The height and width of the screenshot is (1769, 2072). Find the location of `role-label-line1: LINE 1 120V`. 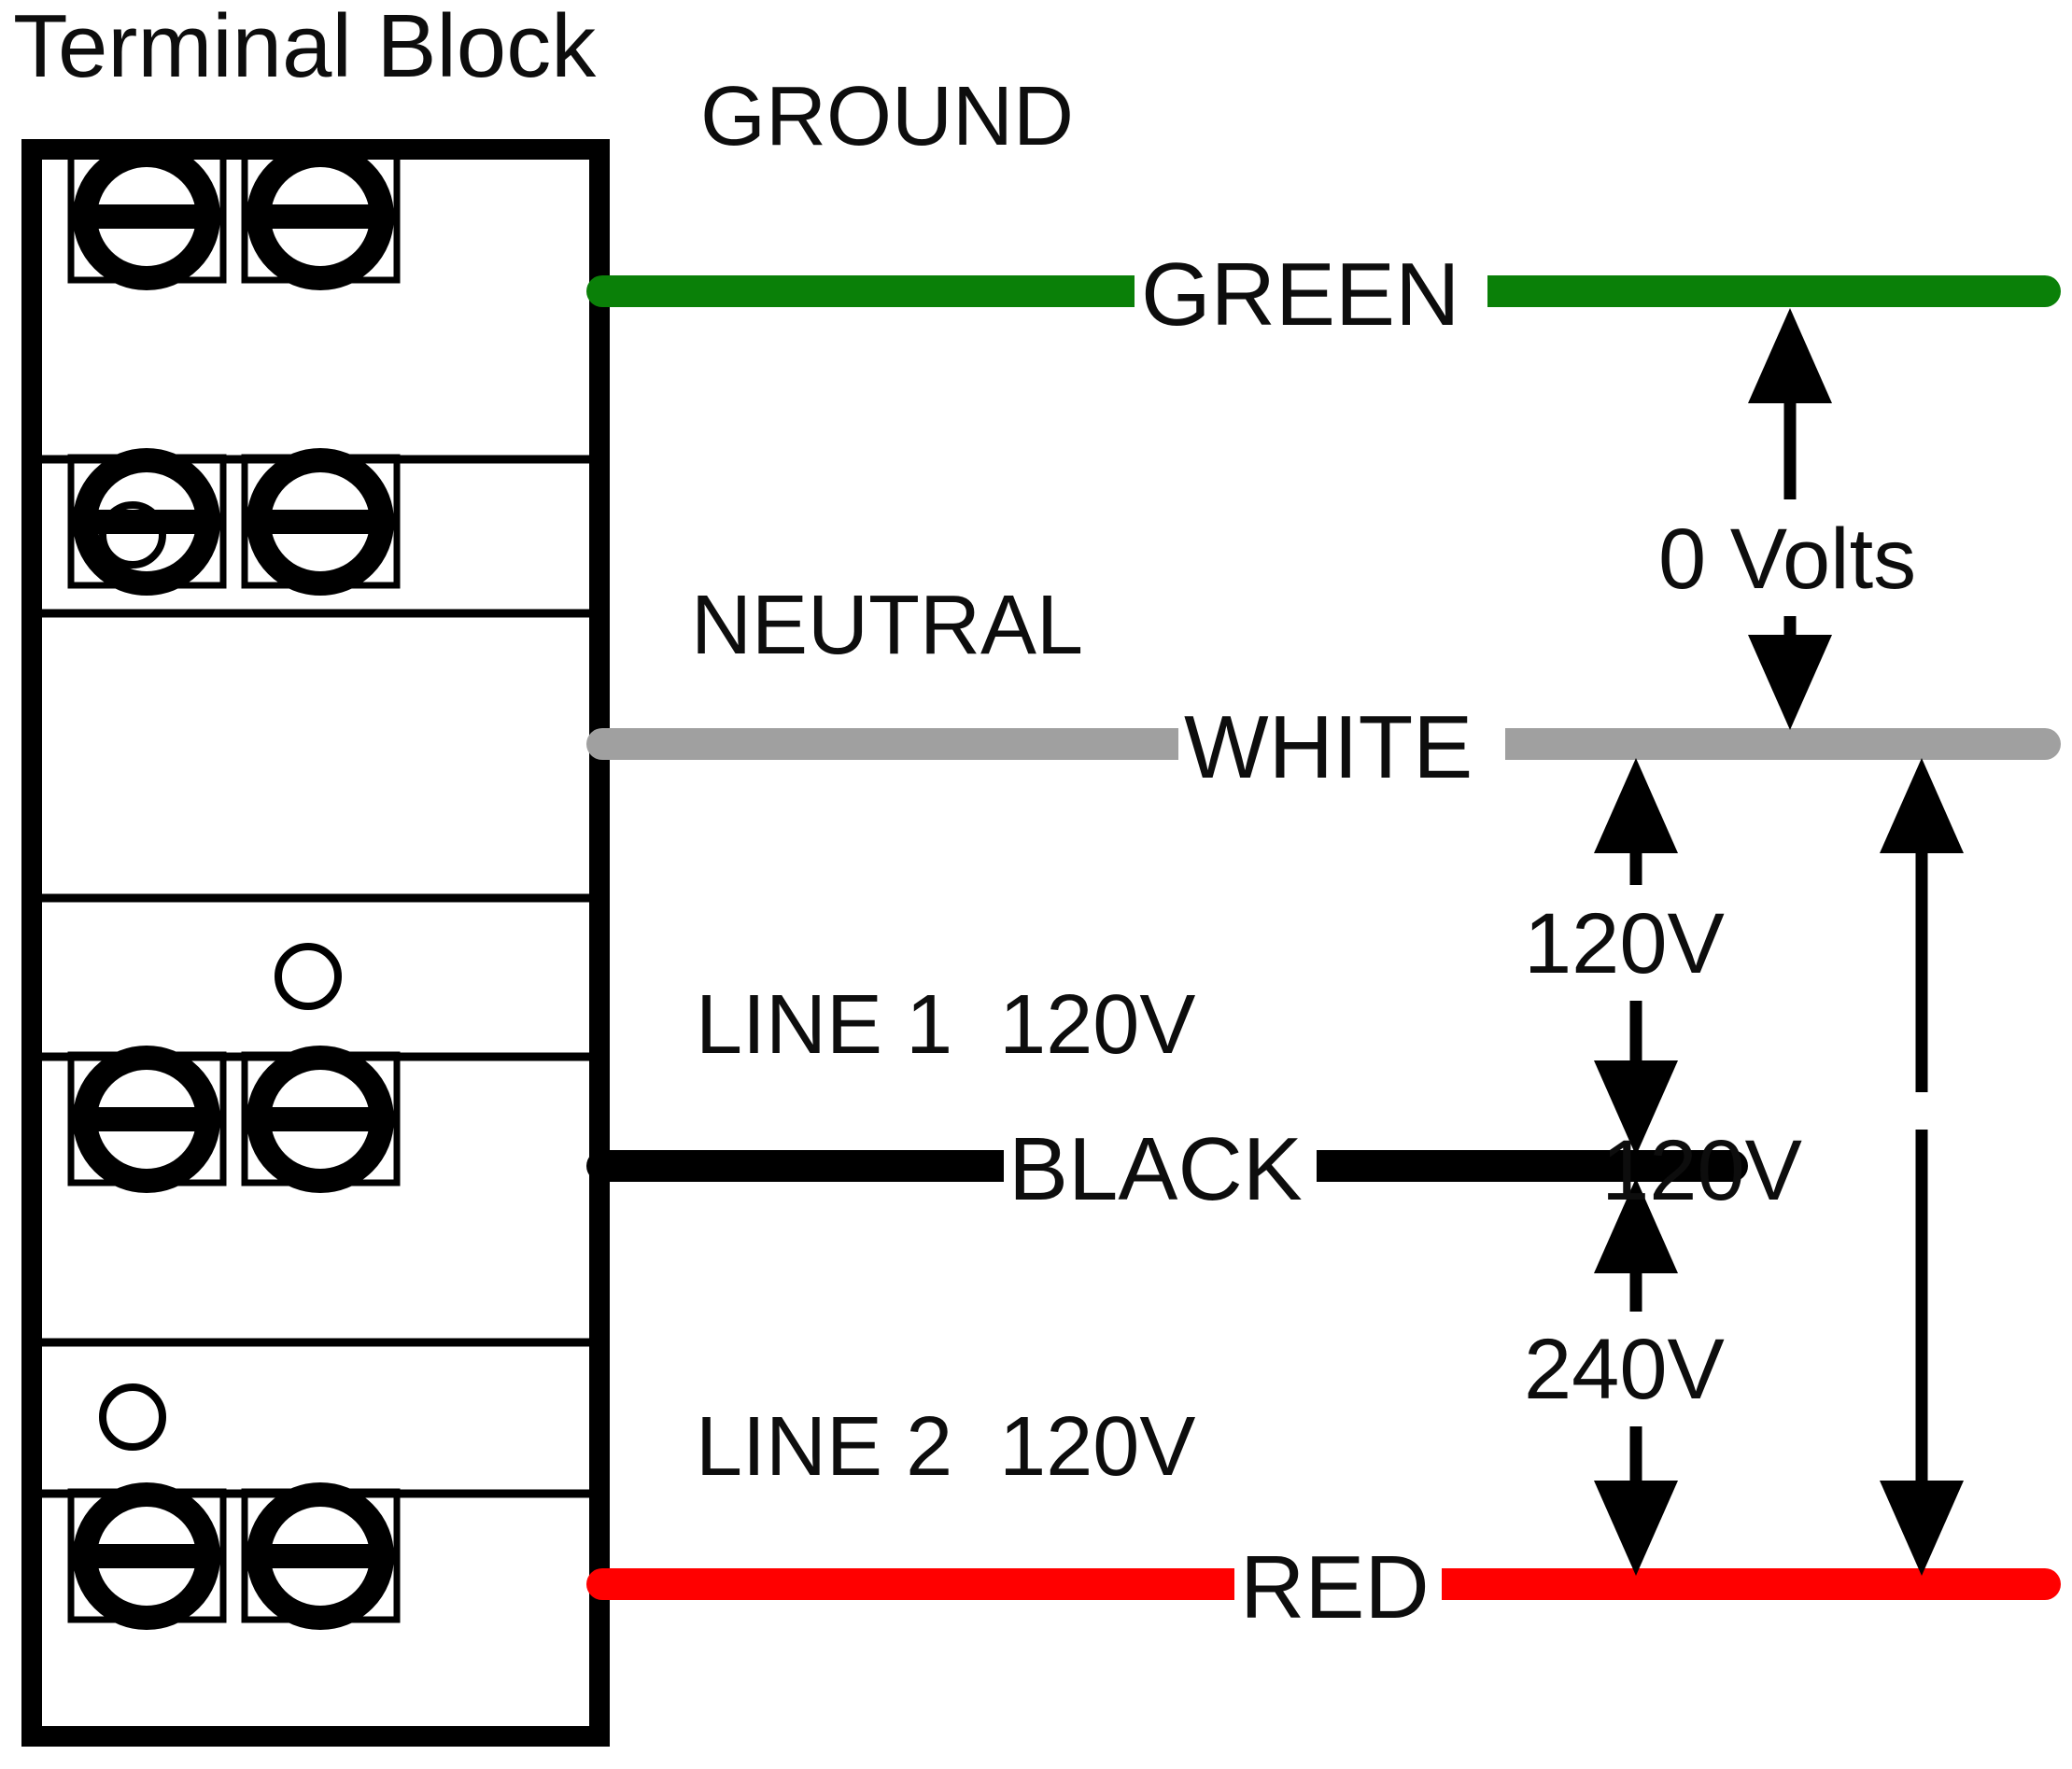

role-label-line1: LINE 1 120V is located at coordinates (945, 1025).